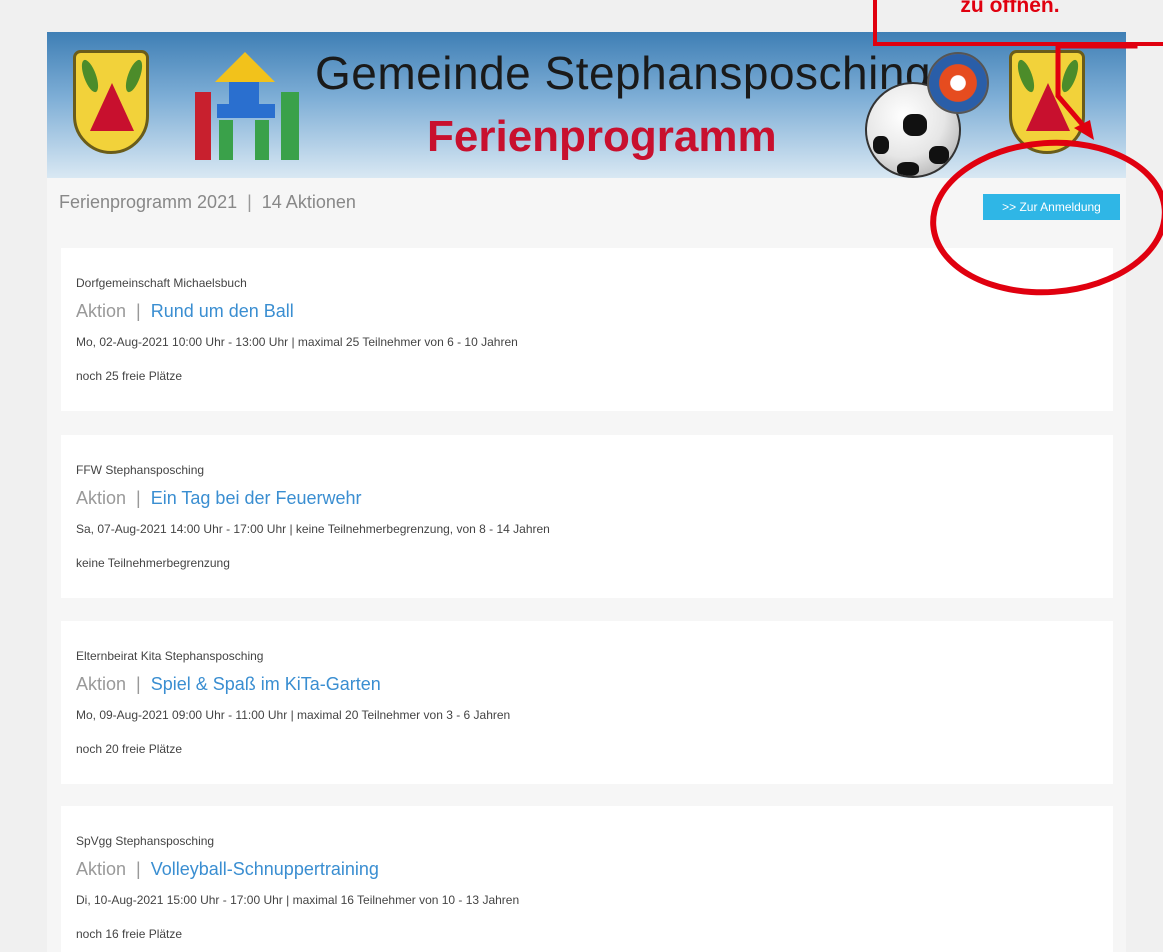  I want to click on toy-ball-icon, so click(958, 83).